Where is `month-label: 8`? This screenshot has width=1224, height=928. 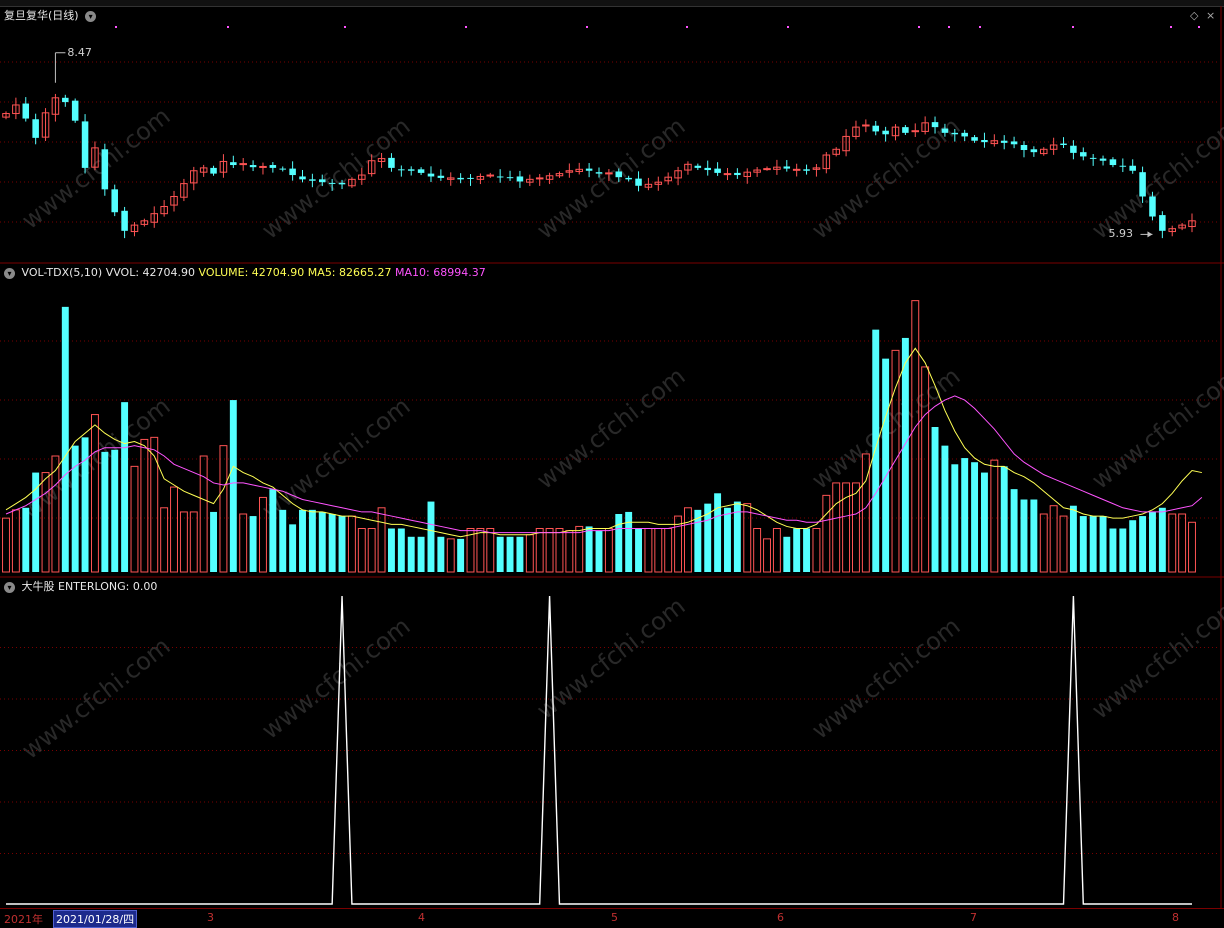
month-label: 8 is located at coordinates (1175, 917).